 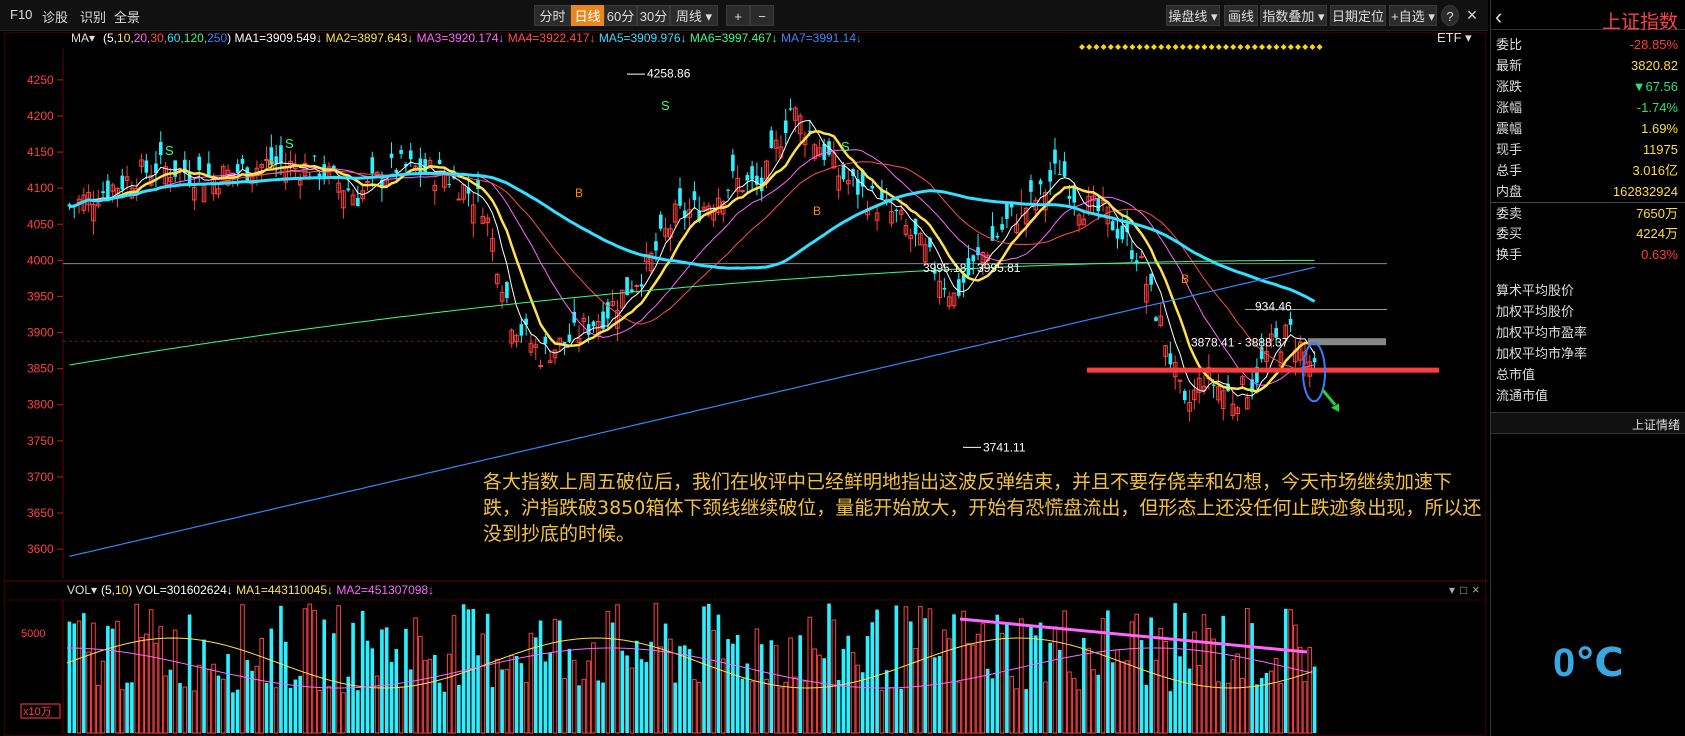 I want to click on identify-button: 识别, so click(x=93, y=16).